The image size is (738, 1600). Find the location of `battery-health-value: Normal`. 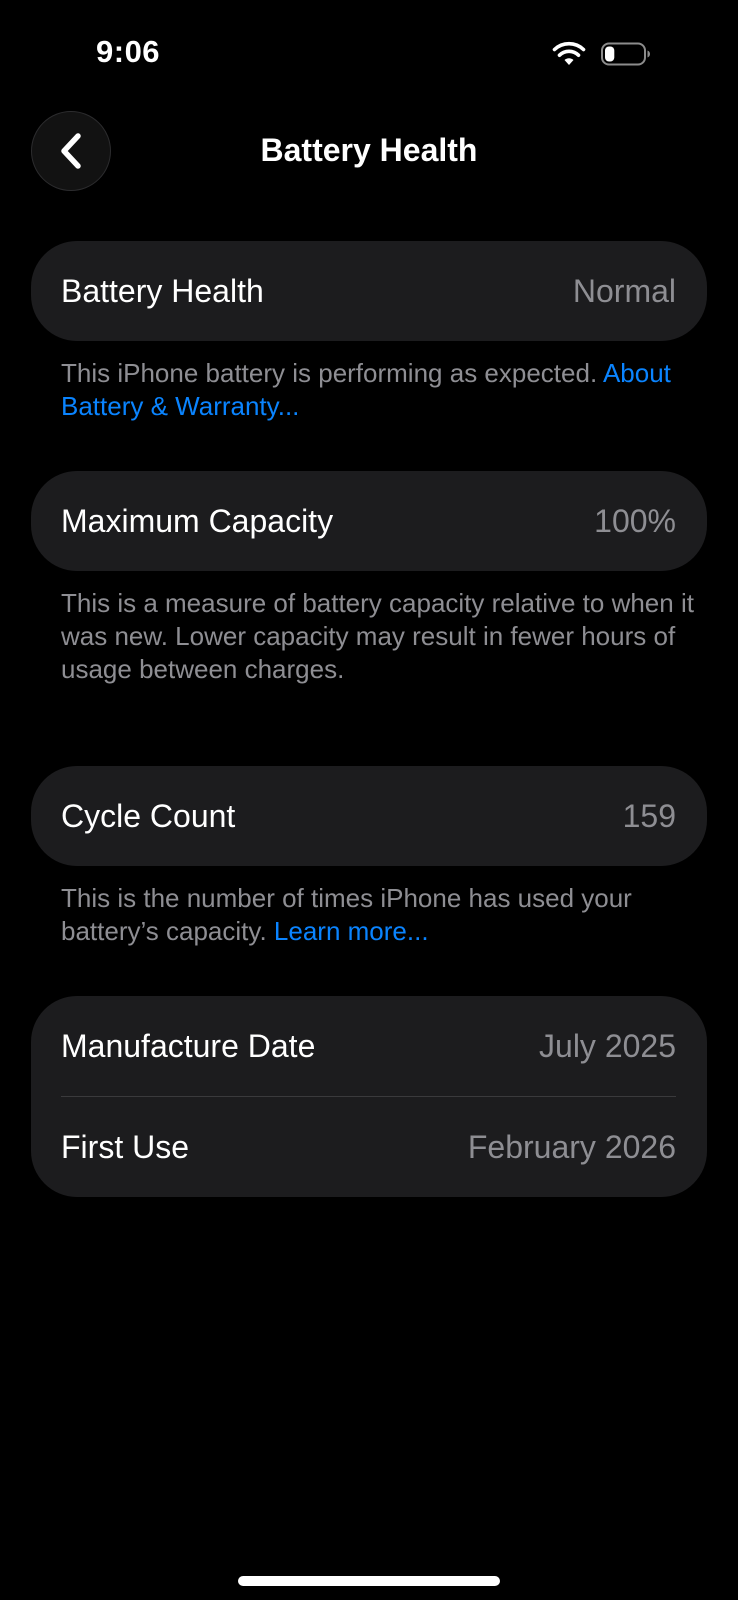

battery-health-value: Normal is located at coordinates (624, 290).